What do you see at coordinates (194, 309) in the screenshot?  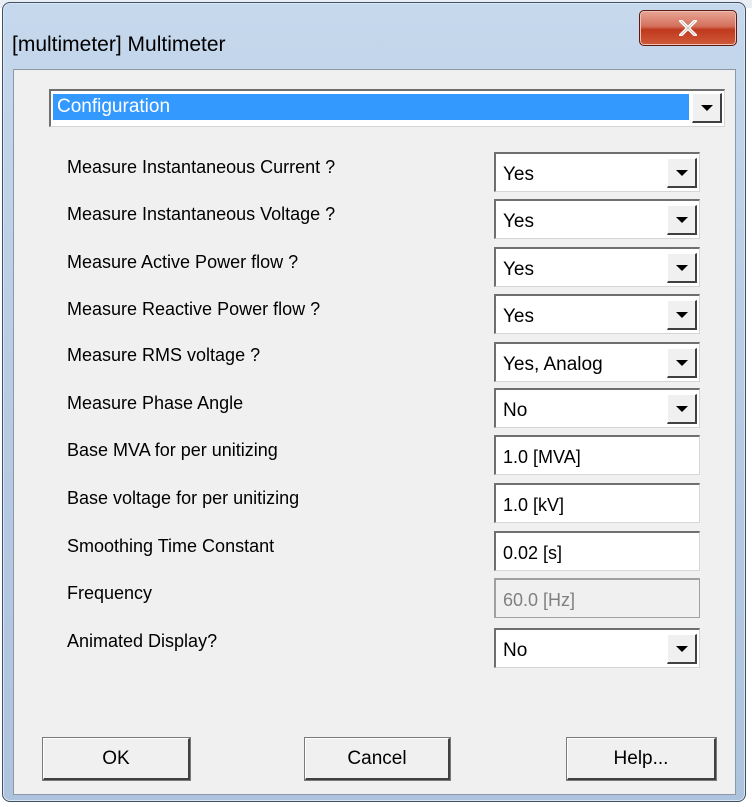 I see `label-measure-reactive-power: Measure Reactive Power flow ?` at bounding box center [194, 309].